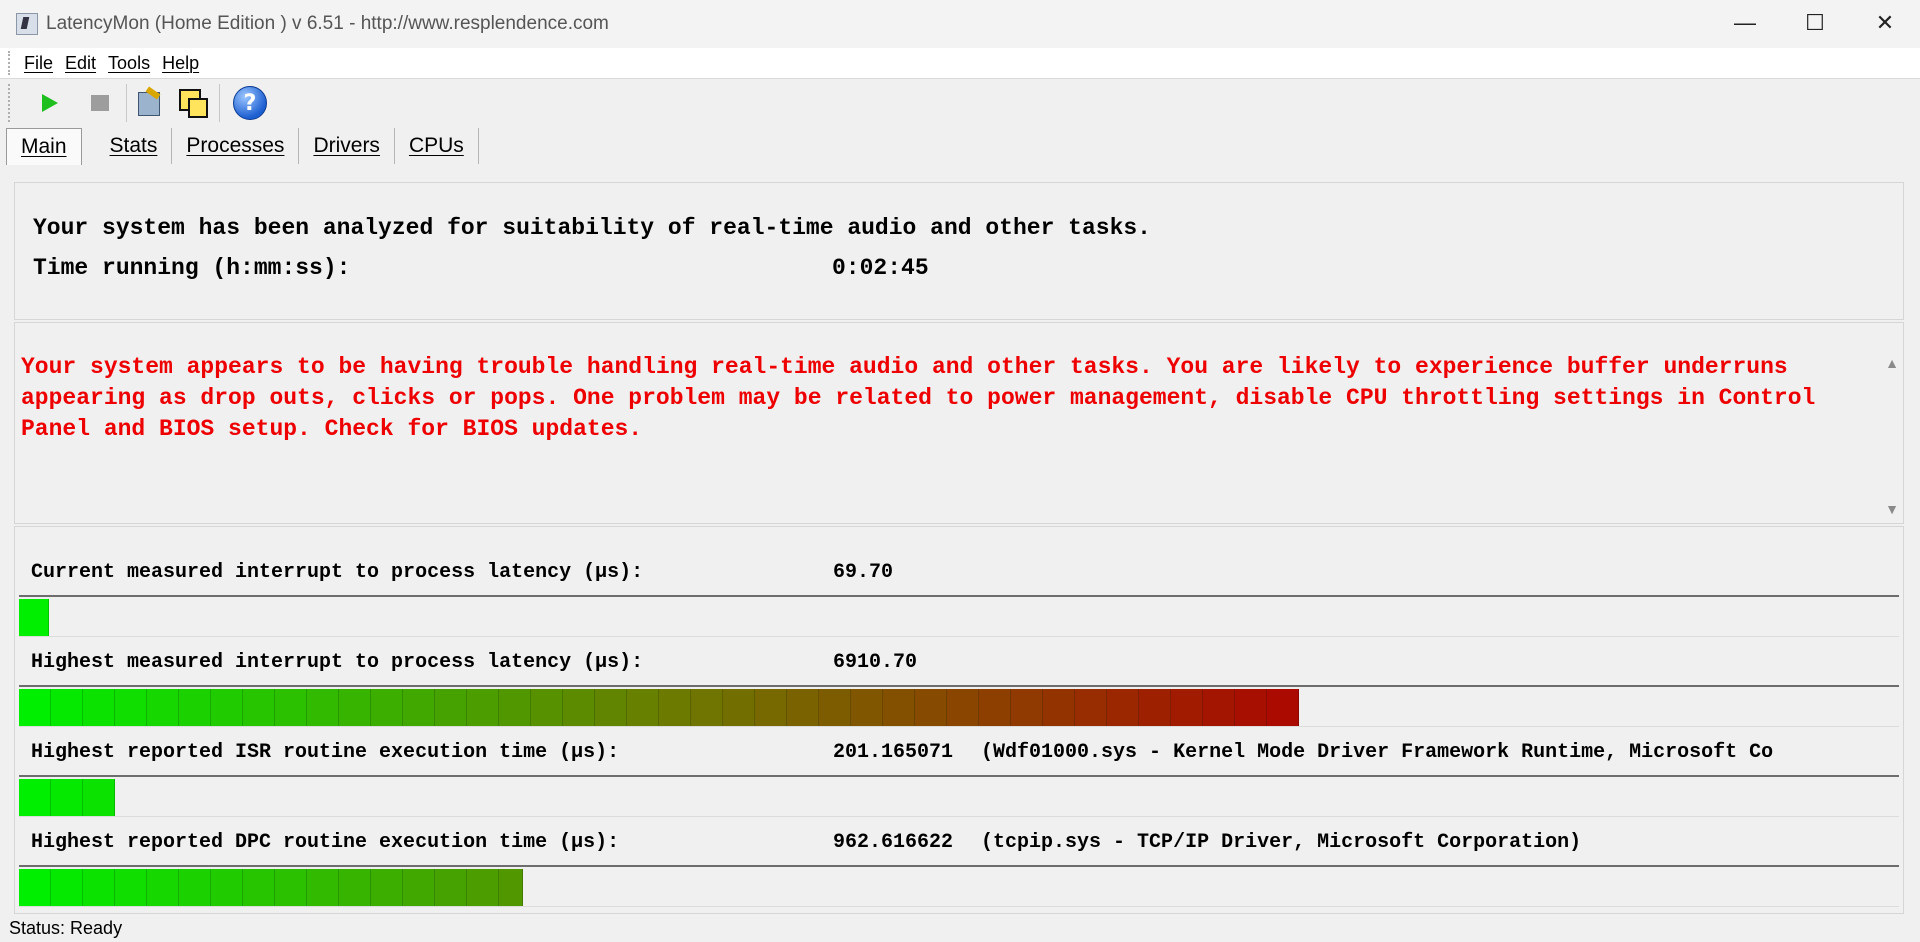  What do you see at coordinates (126, 103) in the screenshot?
I see `toolbar-separator` at bounding box center [126, 103].